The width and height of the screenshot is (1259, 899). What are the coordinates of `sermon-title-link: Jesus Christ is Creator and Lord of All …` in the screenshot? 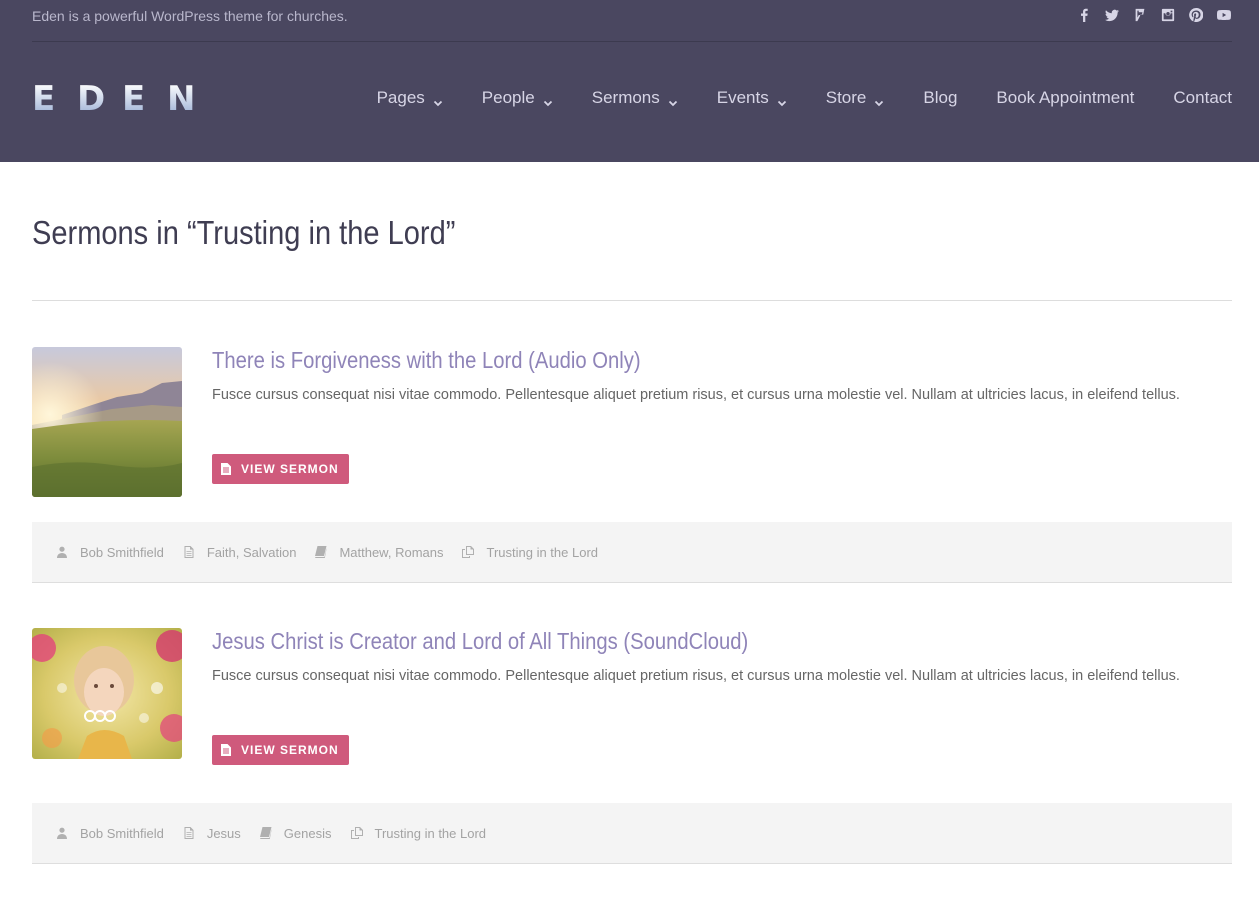 It's located at (480, 641).